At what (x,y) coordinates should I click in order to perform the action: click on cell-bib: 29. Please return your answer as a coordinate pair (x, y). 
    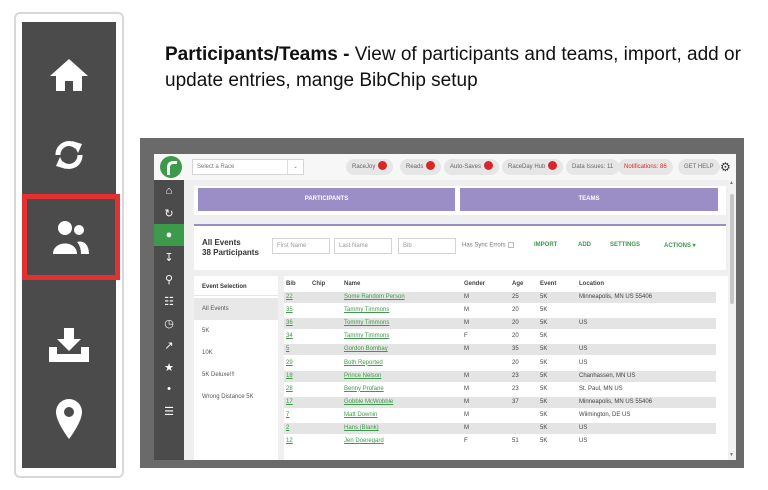
    Looking at the image, I should click on (289, 363).